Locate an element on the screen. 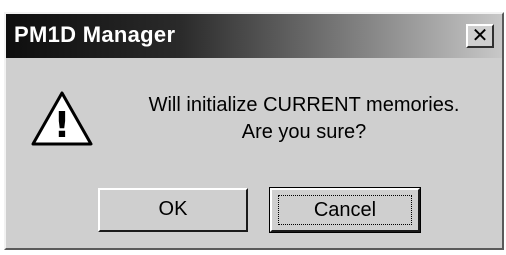 The width and height of the screenshot is (506, 255). cancel-button-label: Cancel is located at coordinates (345, 210).